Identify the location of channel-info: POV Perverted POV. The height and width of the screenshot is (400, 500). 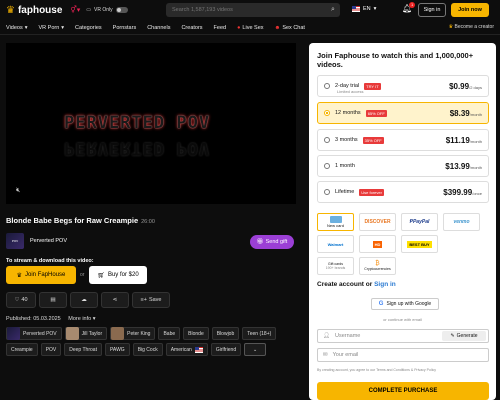
(36, 241).